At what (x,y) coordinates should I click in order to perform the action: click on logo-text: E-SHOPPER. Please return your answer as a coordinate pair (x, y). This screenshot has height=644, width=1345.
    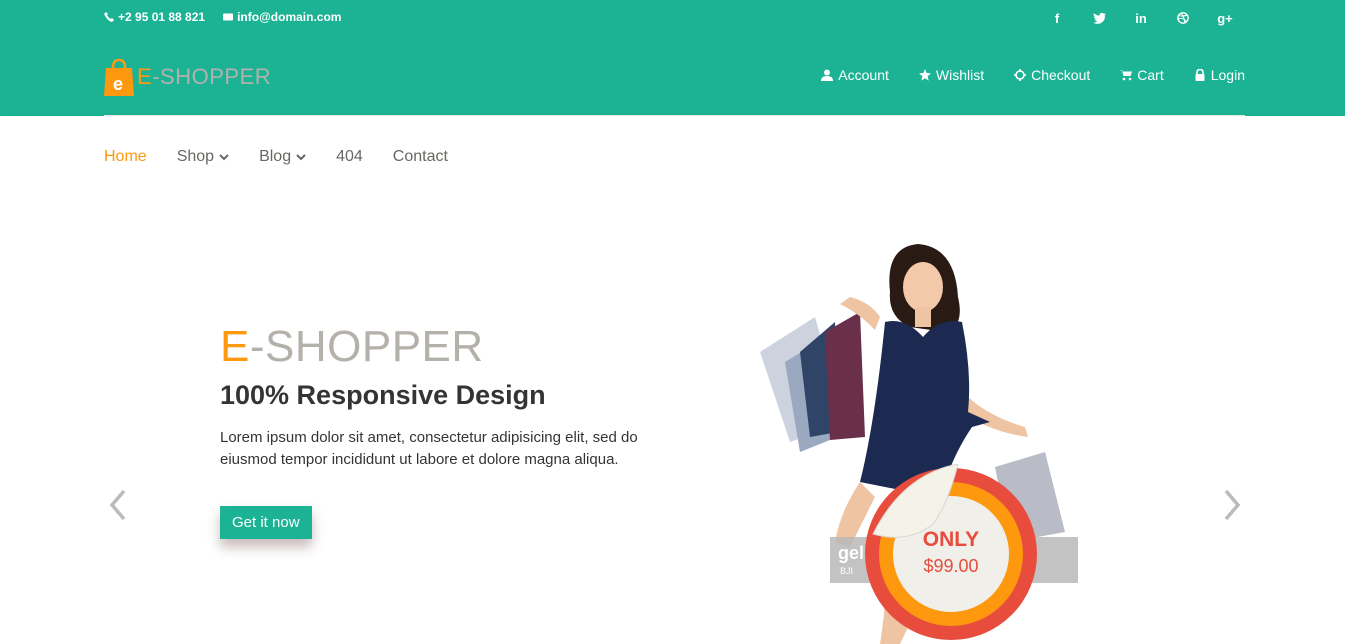
    Looking at the image, I should click on (204, 76).